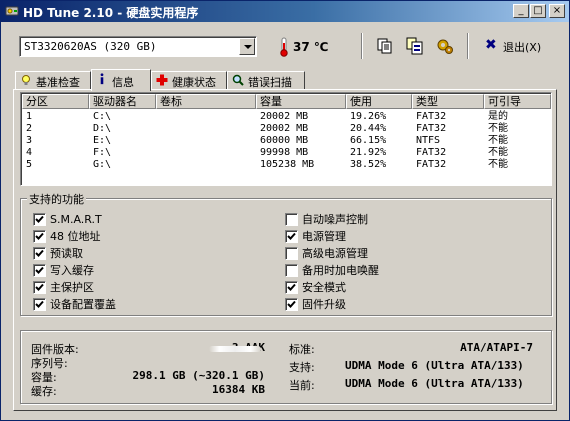  Describe the element at coordinates (368, 116) in the screenshot. I see `cell-usage: 19.26%` at that location.